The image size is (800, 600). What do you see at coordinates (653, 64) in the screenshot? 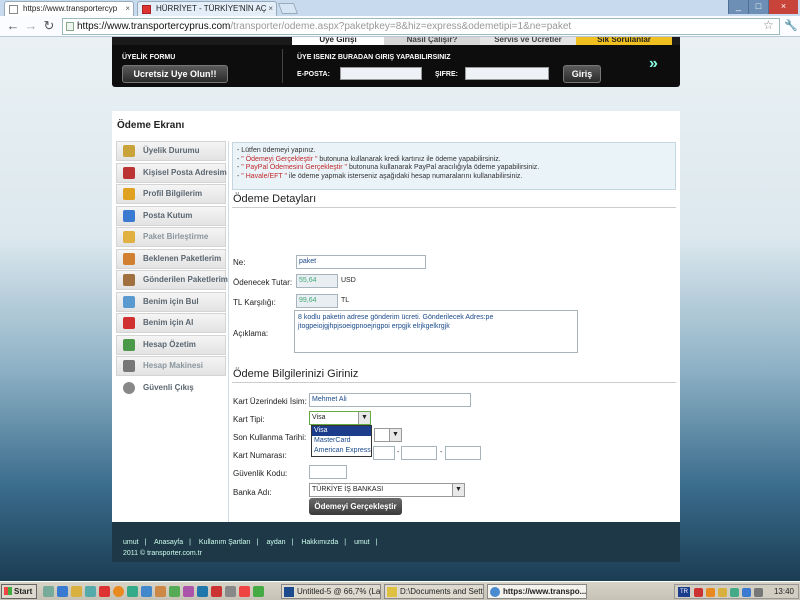
I see `double-chevron-right-icon: »` at bounding box center [653, 64].